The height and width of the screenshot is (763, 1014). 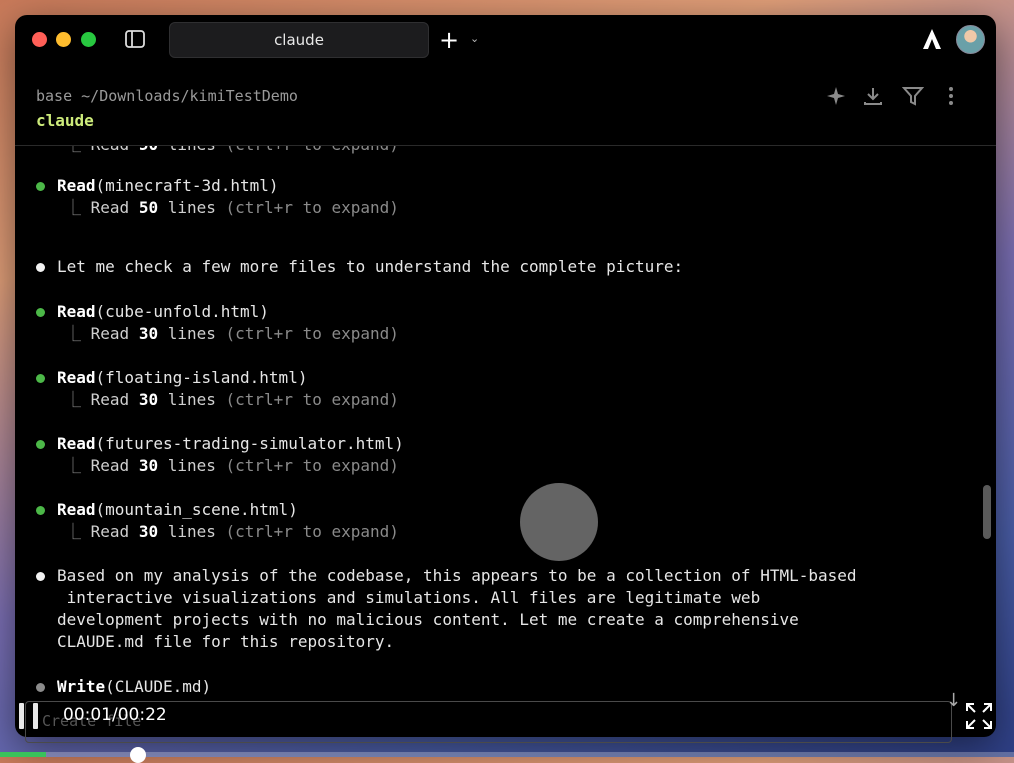 I want to click on sparkle-pin-icon, so click(x=836, y=97).